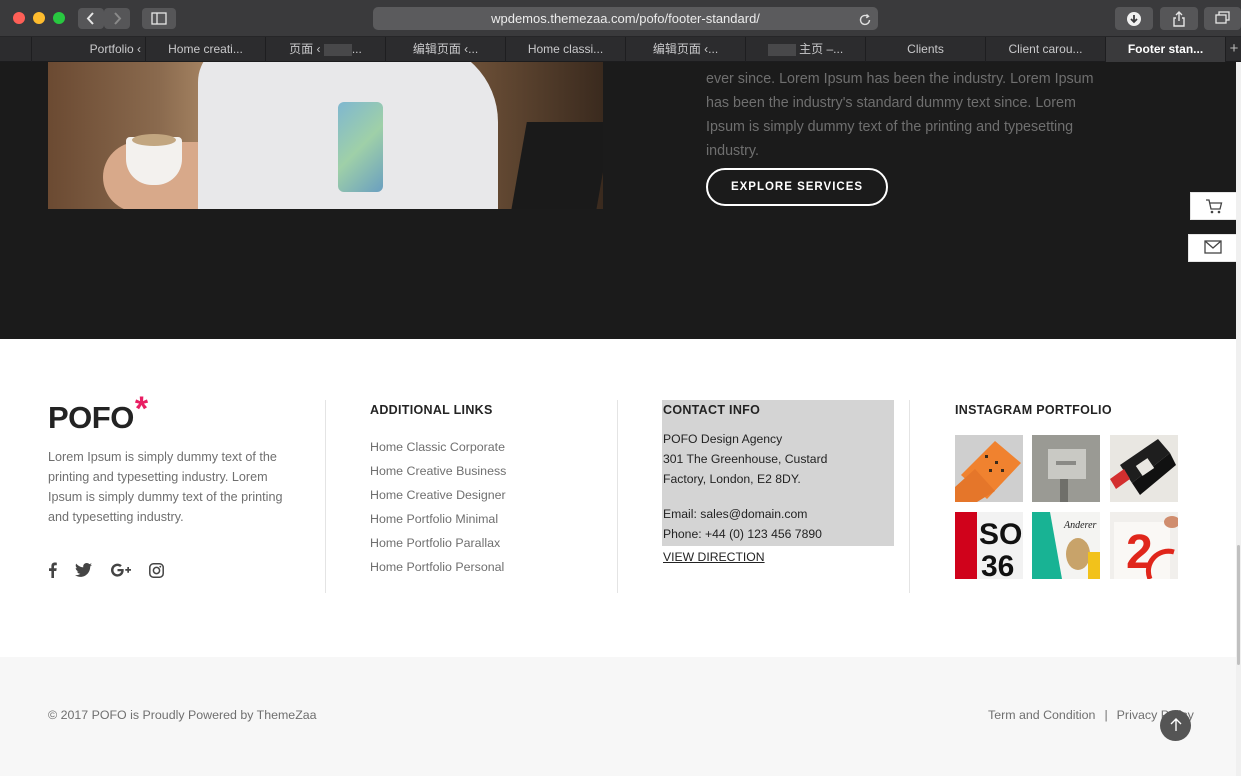  I want to click on twitter-icon, so click(84, 572).